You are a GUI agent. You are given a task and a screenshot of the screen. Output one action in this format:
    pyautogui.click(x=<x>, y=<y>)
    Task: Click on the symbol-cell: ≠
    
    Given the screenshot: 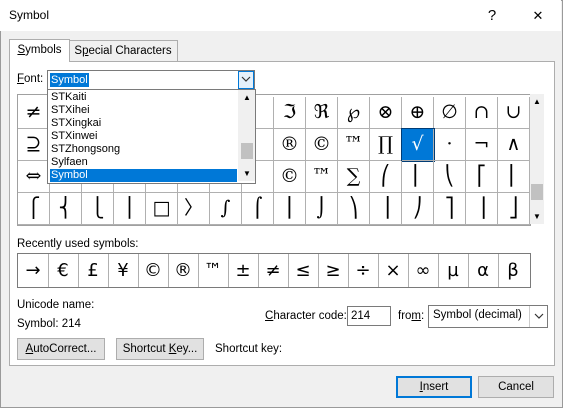 What is the action you would take?
    pyautogui.click(x=34, y=113)
    